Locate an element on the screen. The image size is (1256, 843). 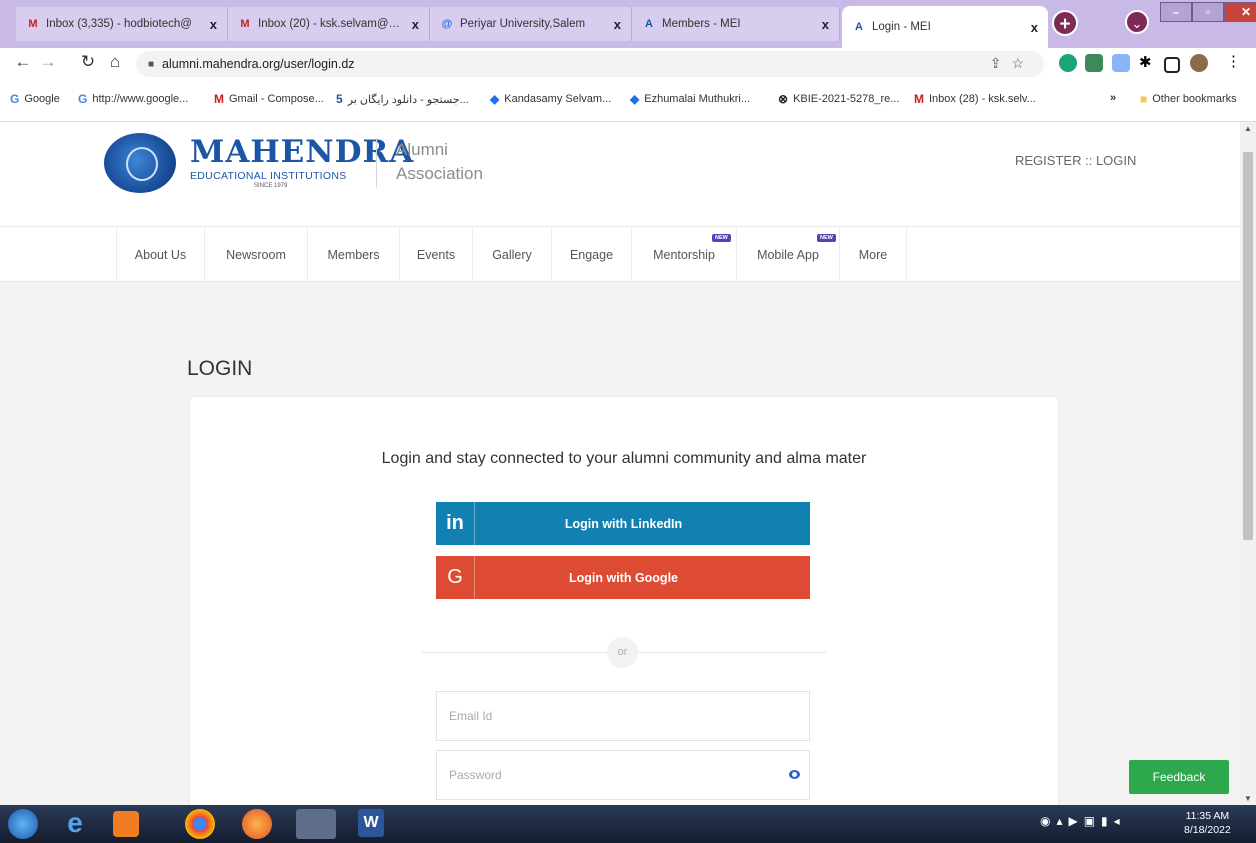
login-with-linkedin-button: in Login with LinkedIn is located at coordinates (623, 523).